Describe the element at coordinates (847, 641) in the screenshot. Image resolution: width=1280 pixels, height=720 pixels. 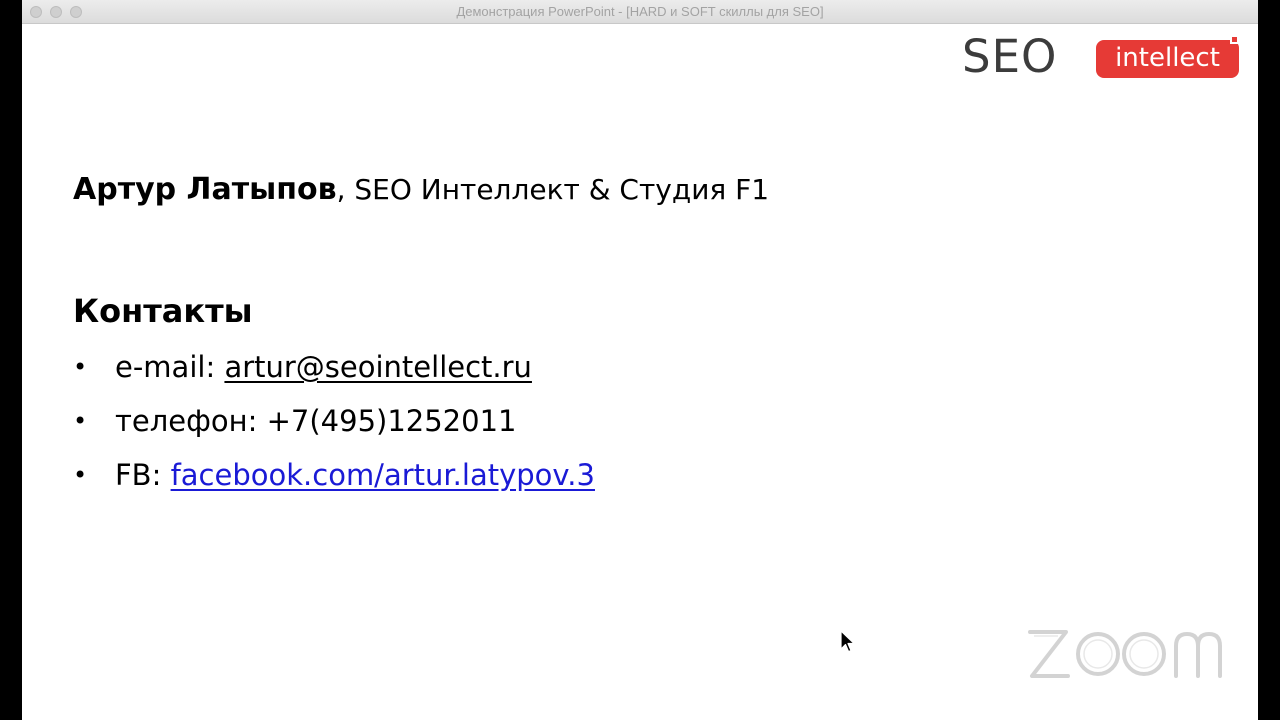
I see `arrow-cursor-icon` at that location.